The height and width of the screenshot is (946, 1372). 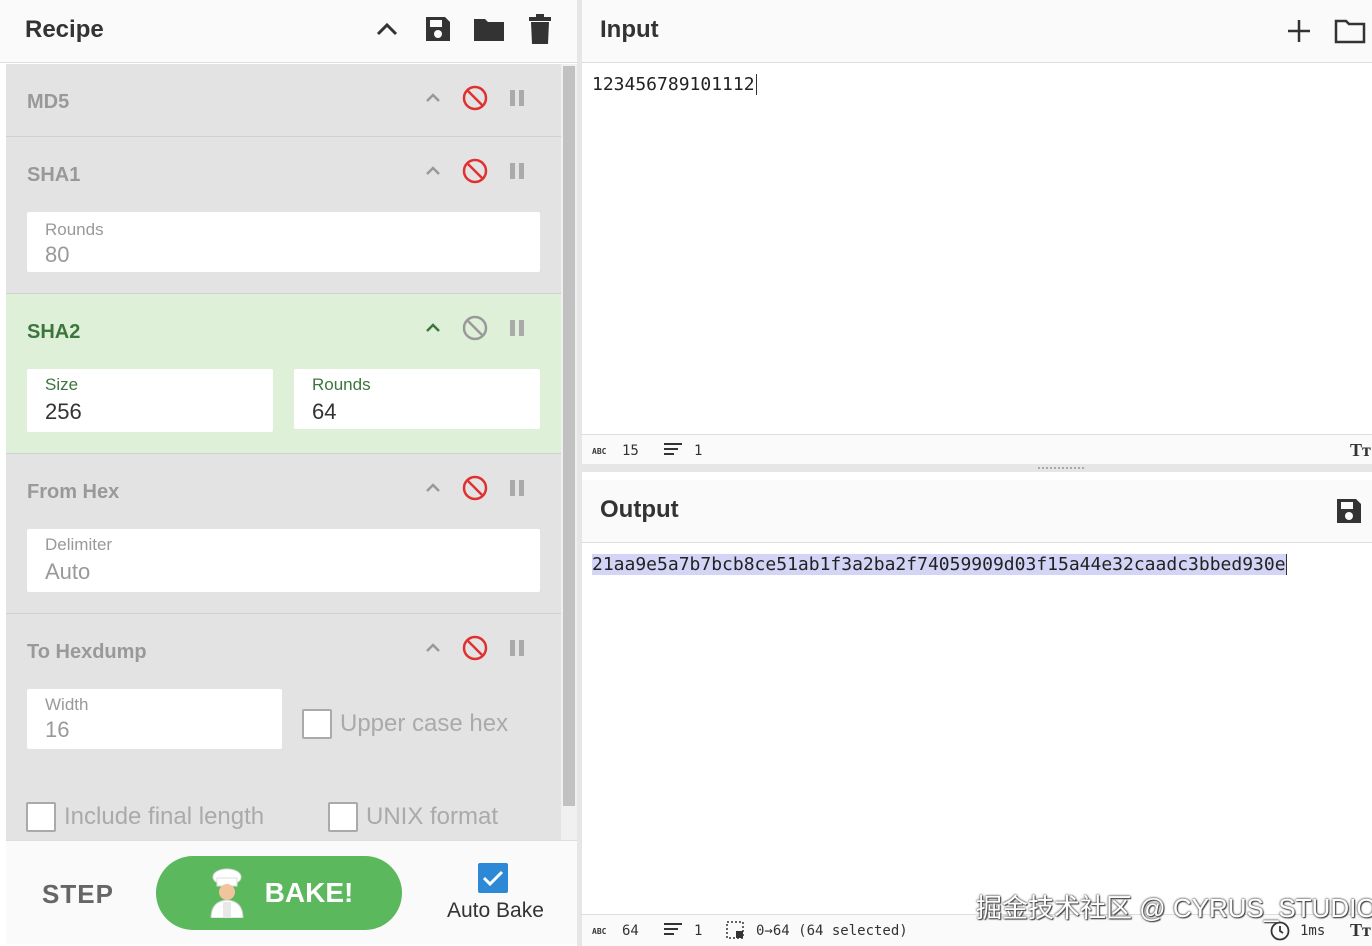 I want to click on input-status-bar: ABC 15 1 Tт, so click(x=977, y=450).